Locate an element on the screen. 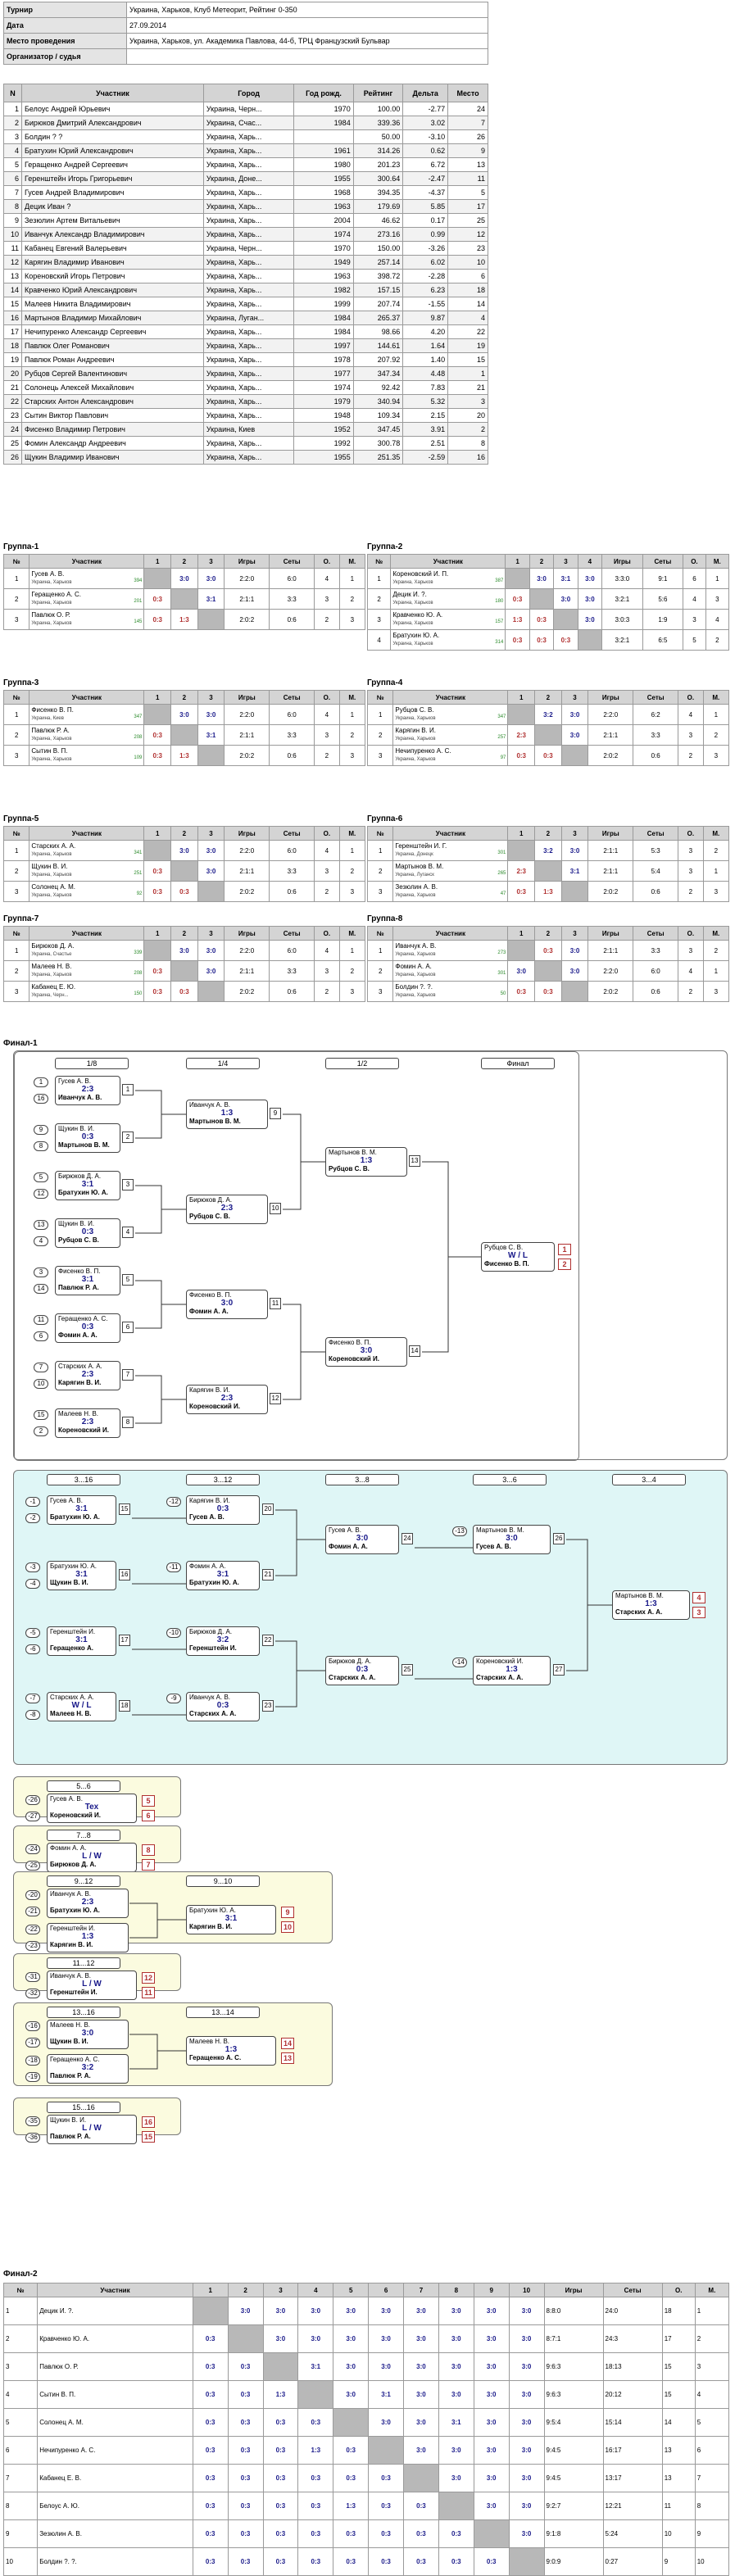 The height and width of the screenshot is (2576, 744). group-points: 4 is located at coordinates (327, 850).